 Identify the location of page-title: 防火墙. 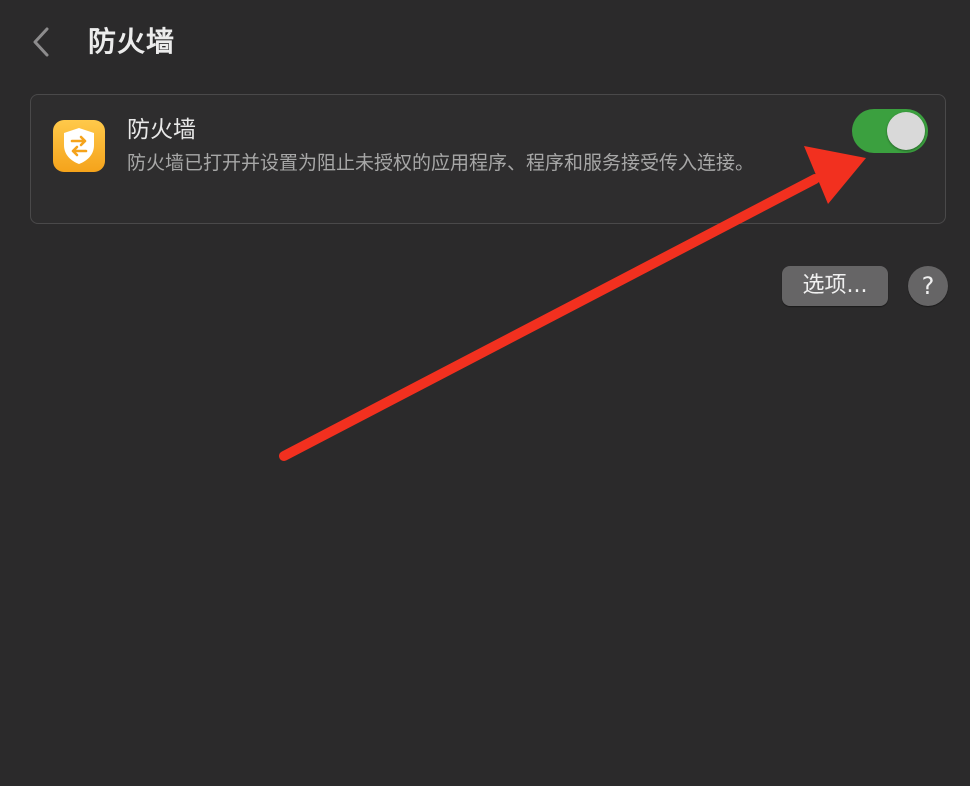
(132, 41).